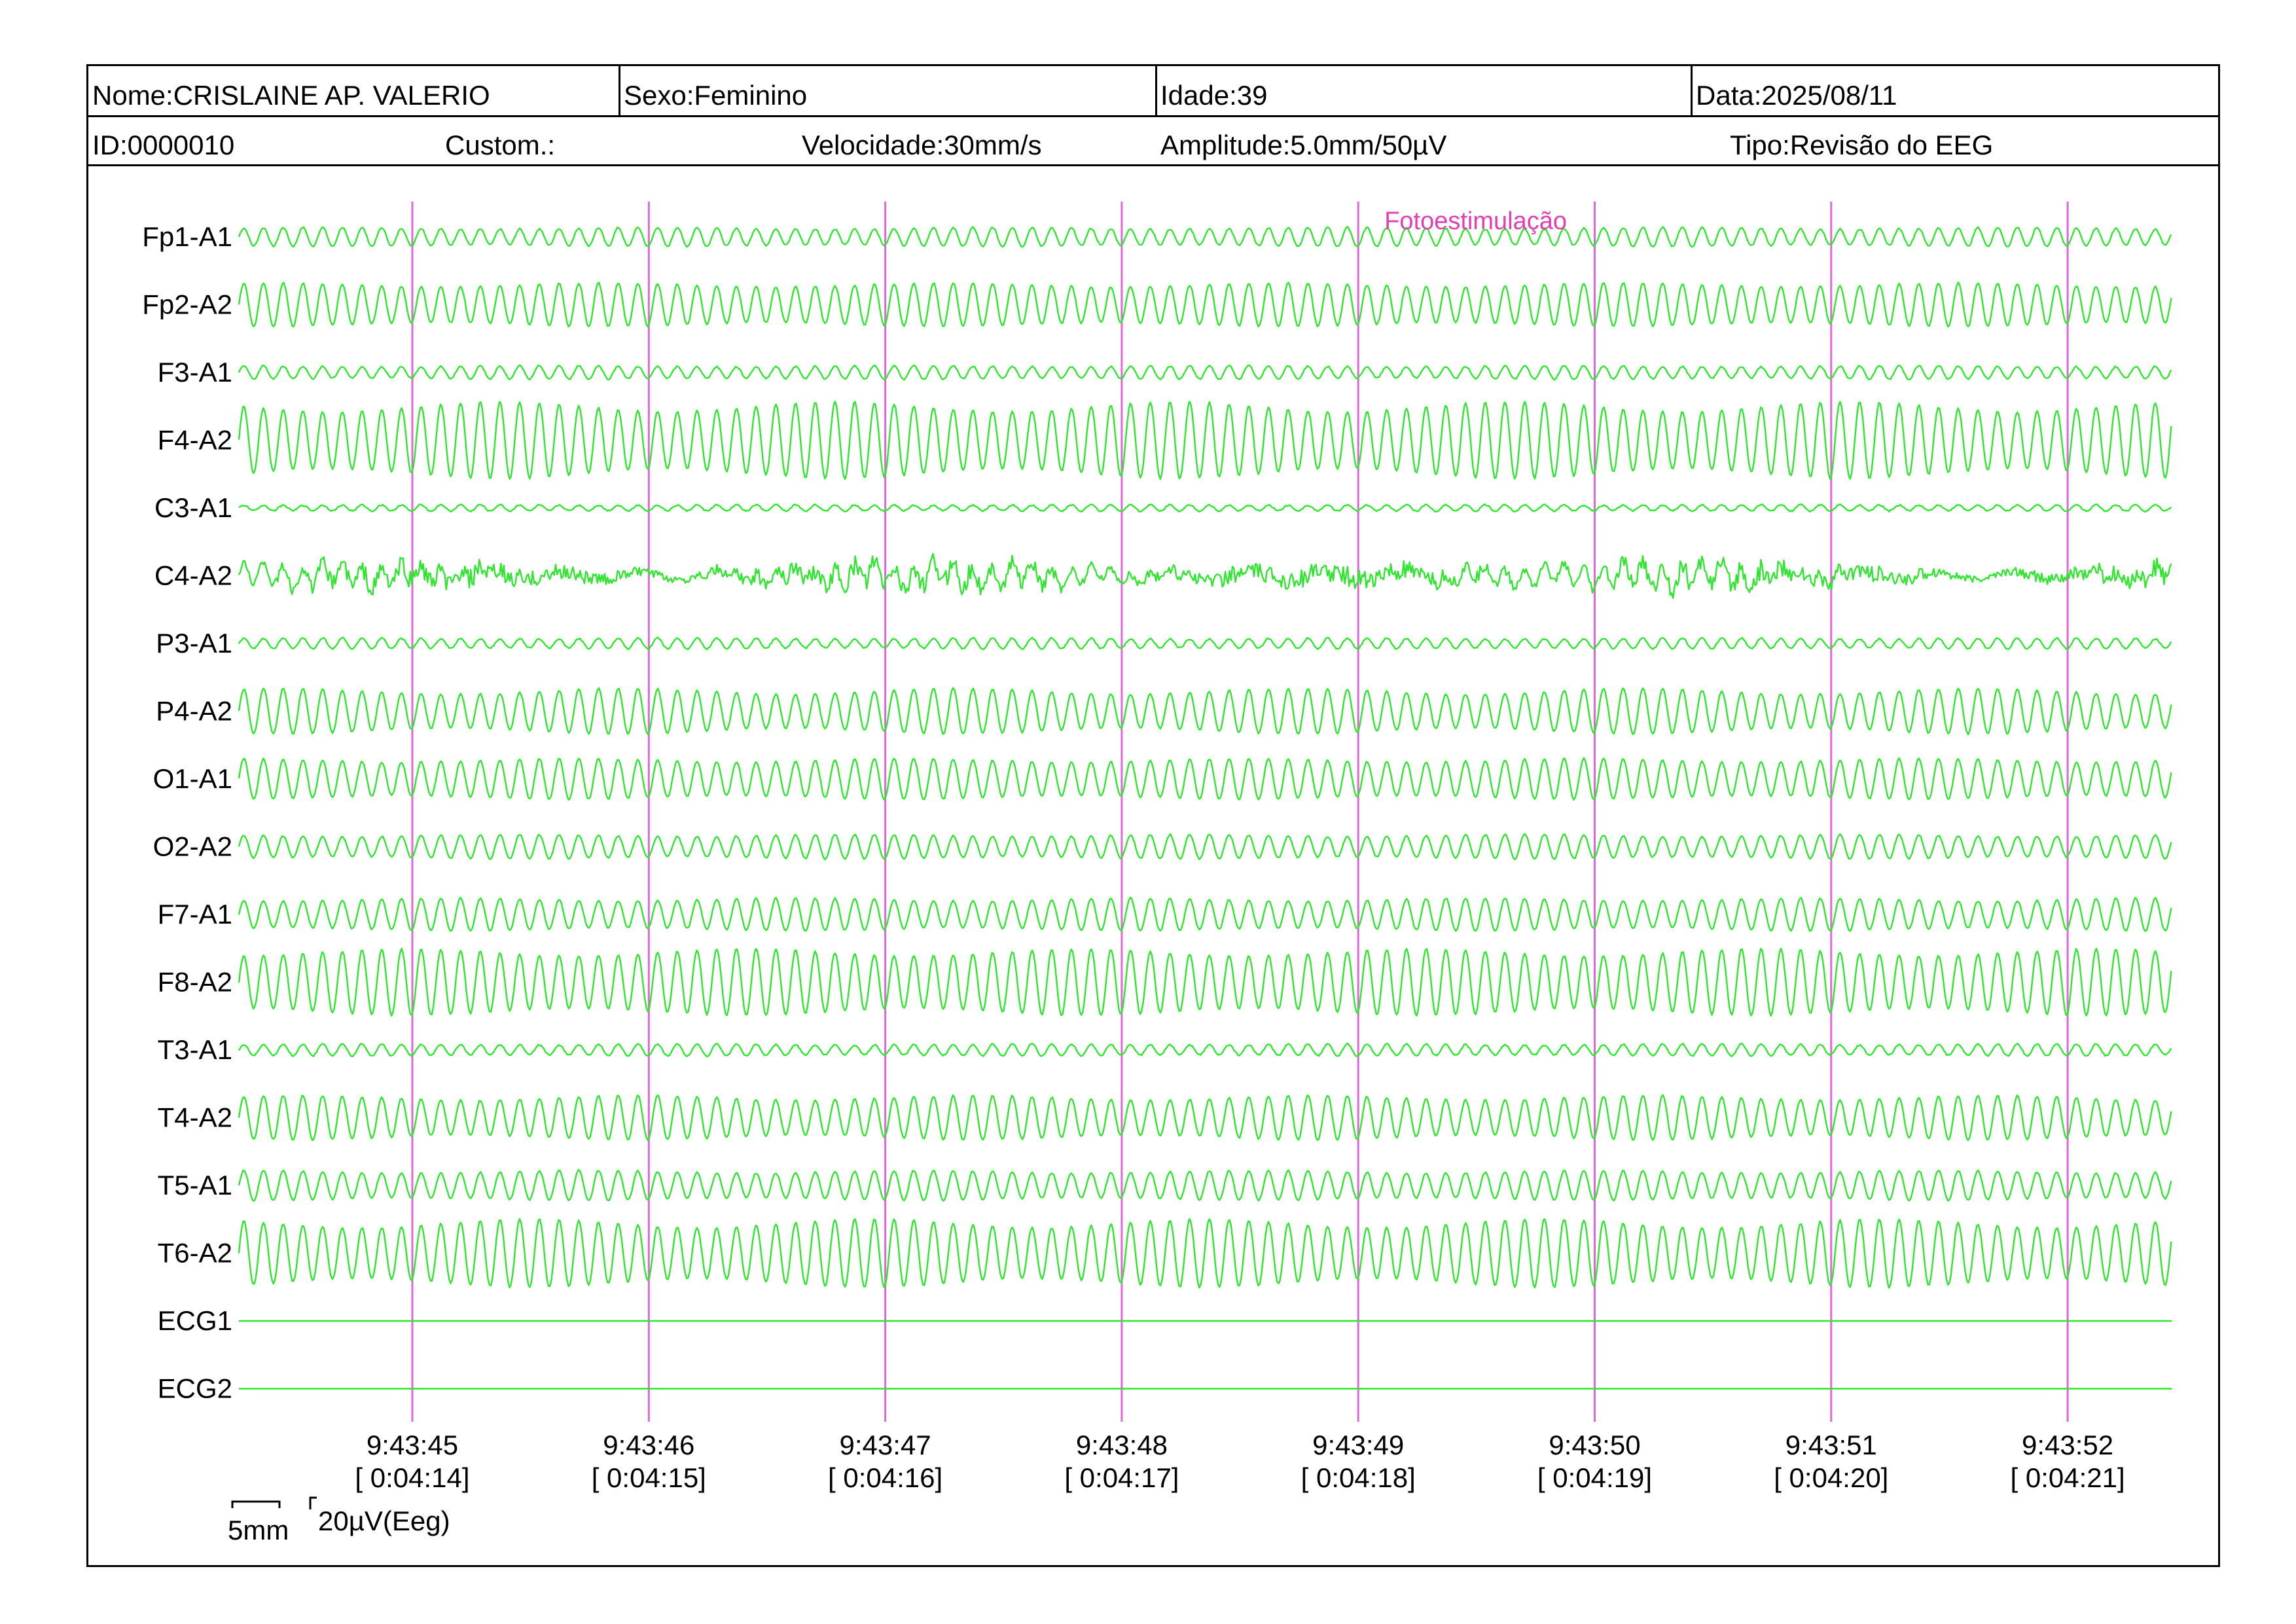  I want to click on time-tick-clock: 9:43:50, so click(1594, 1445).